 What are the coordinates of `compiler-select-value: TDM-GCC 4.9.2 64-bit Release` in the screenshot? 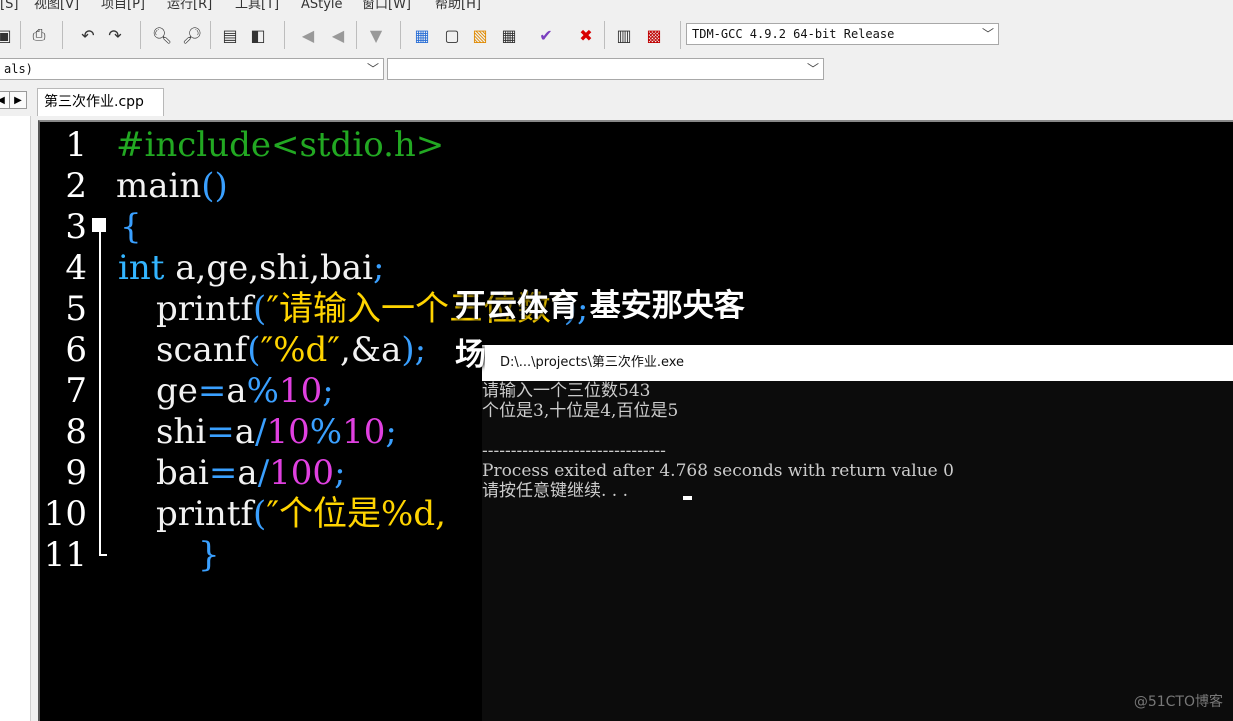 It's located at (793, 34).